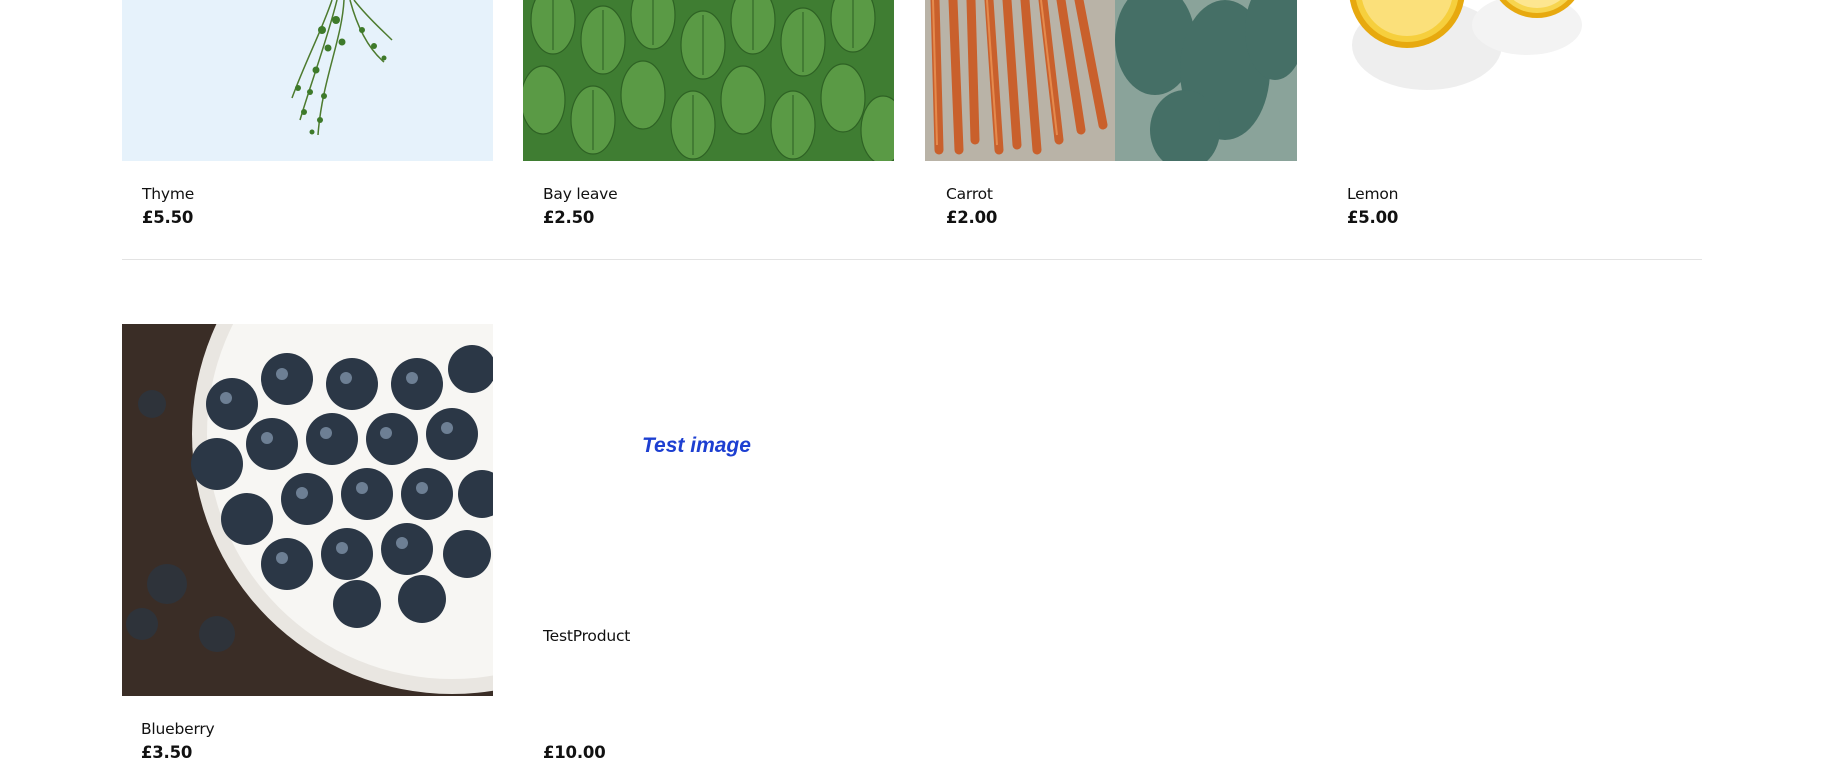  Describe the element at coordinates (574, 752) in the screenshot. I see `product-price: £10.00` at that location.